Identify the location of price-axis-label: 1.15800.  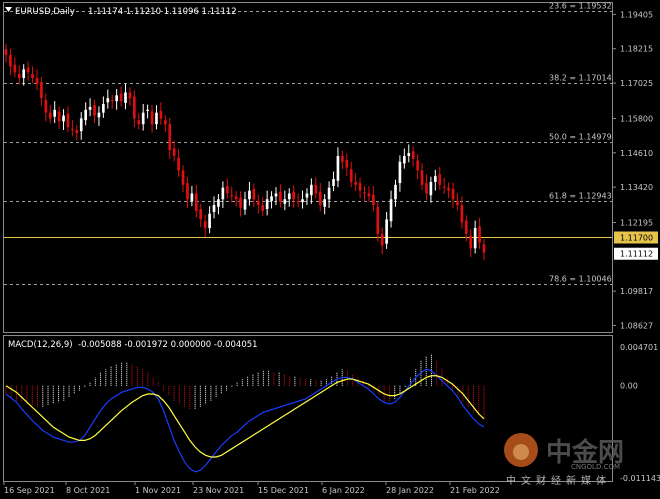
(636, 118).